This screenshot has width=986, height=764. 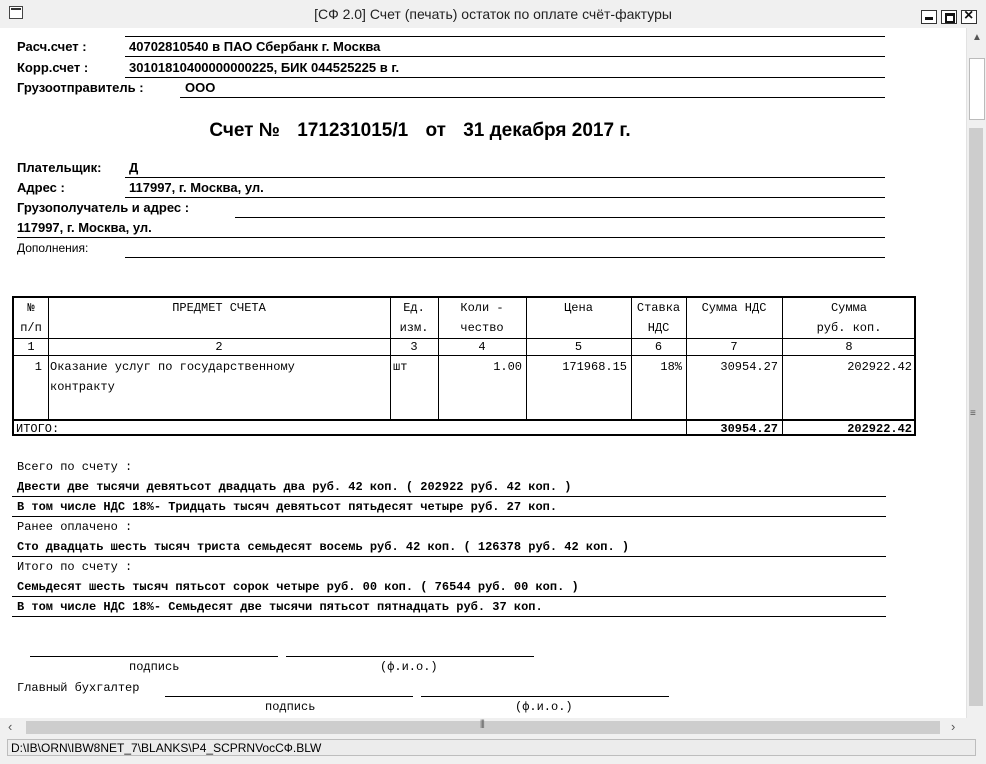 I want to click on row-number: 1, so click(x=38, y=367).